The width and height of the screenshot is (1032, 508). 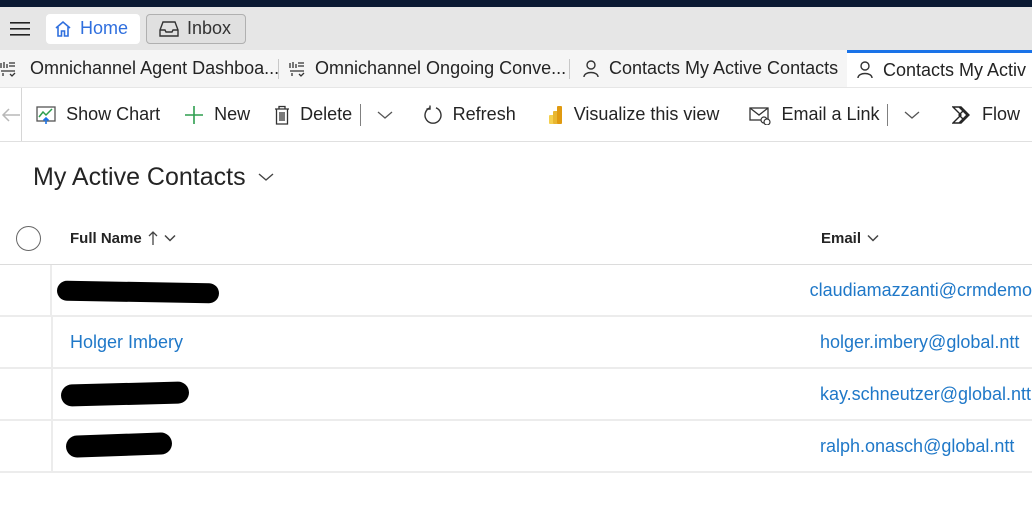 What do you see at coordinates (841, 238) in the screenshot?
I see `column-label: Email` at bounding box center [841, 238].